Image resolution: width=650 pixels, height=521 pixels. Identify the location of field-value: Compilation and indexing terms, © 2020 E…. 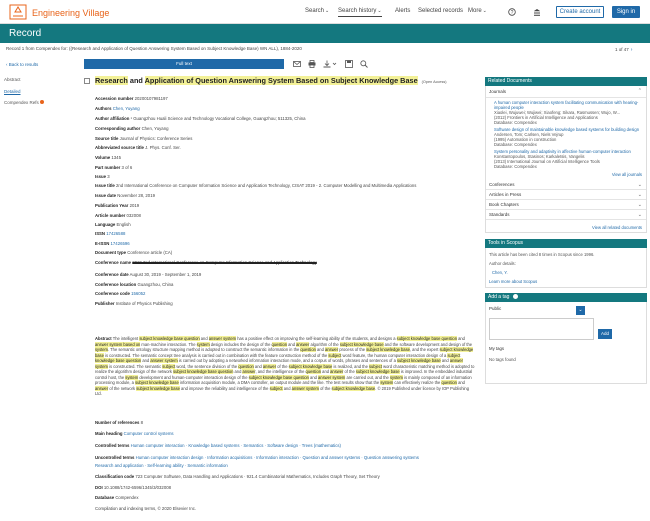
(146, 508).